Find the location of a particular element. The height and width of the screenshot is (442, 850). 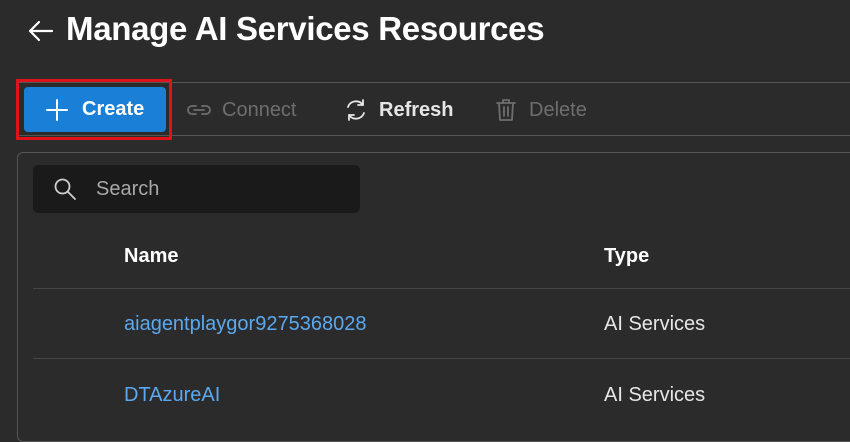

refresh-button: Refresh is located at coordinates (397, 110).